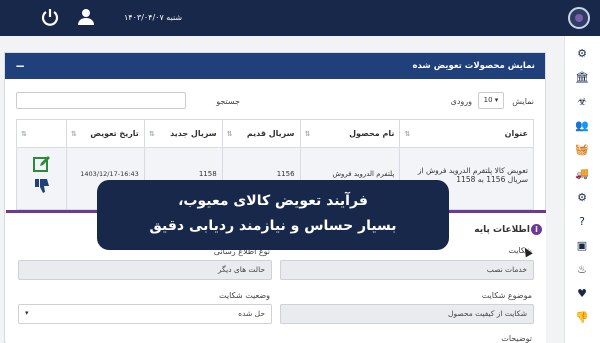  I want to click on thumbs-down-icon, so click(42, 187).